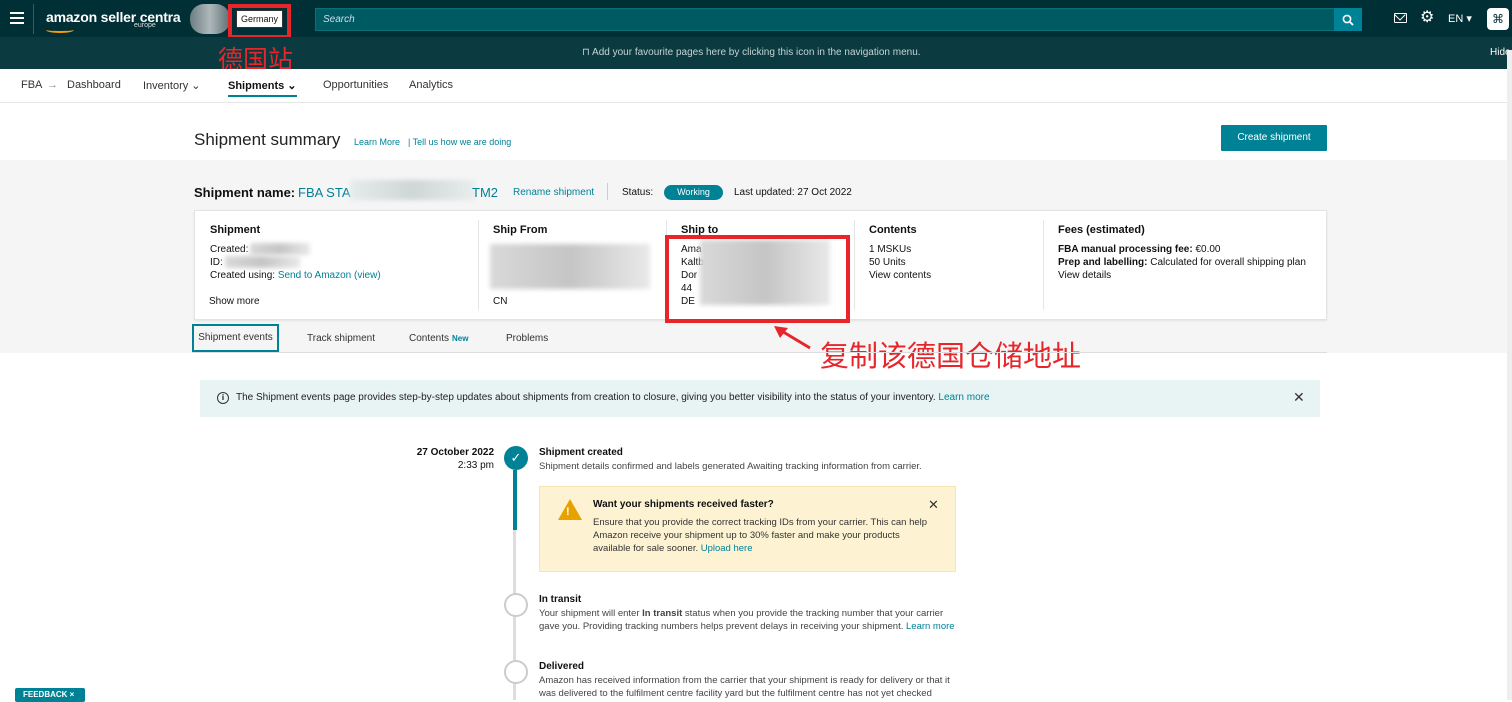  I want to click on event-transit-title: In transit, so click(560, 599).